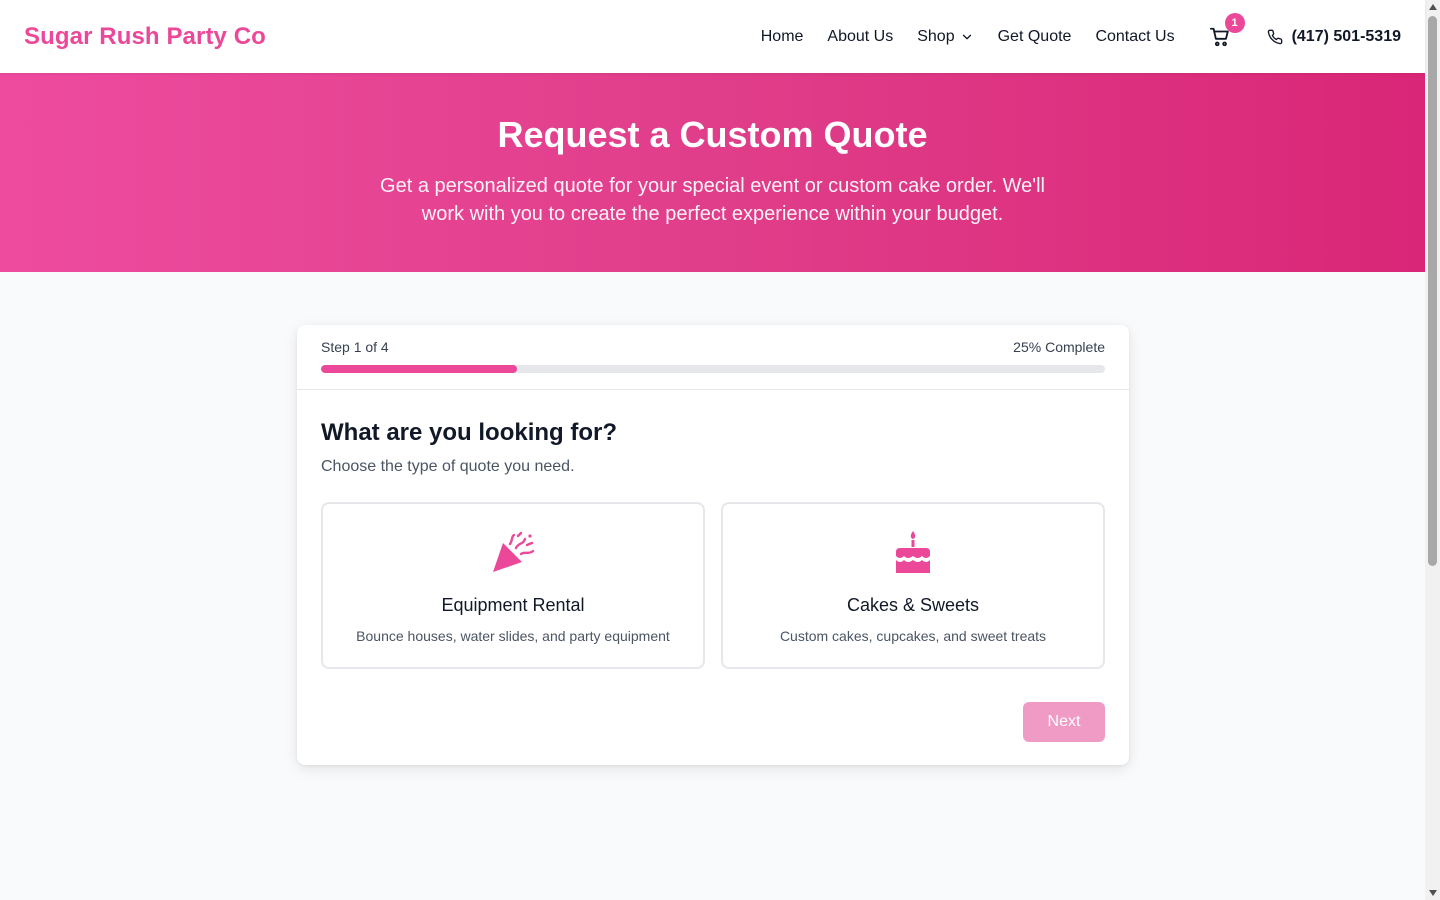  I want to click on progress-labels: Step 1 of 4 25% Complete, so click(713, 347).